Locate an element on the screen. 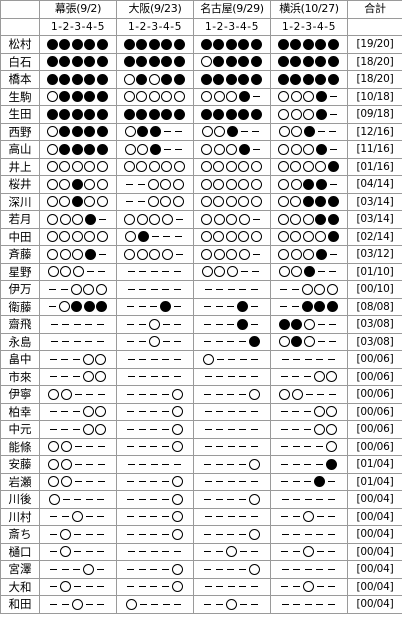 The width and height of the screenshot is (402, 631). table-row: 松村 [19/20] is located at coordinates (201, 44).